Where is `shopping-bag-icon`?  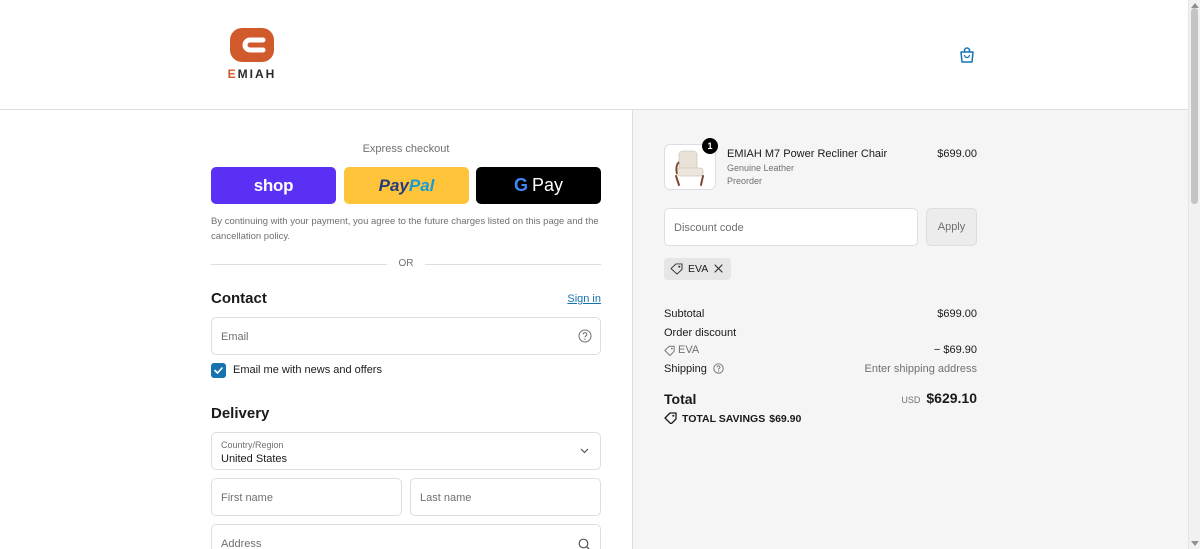 shopping-bag-icon is located at coordinates (967, 55).